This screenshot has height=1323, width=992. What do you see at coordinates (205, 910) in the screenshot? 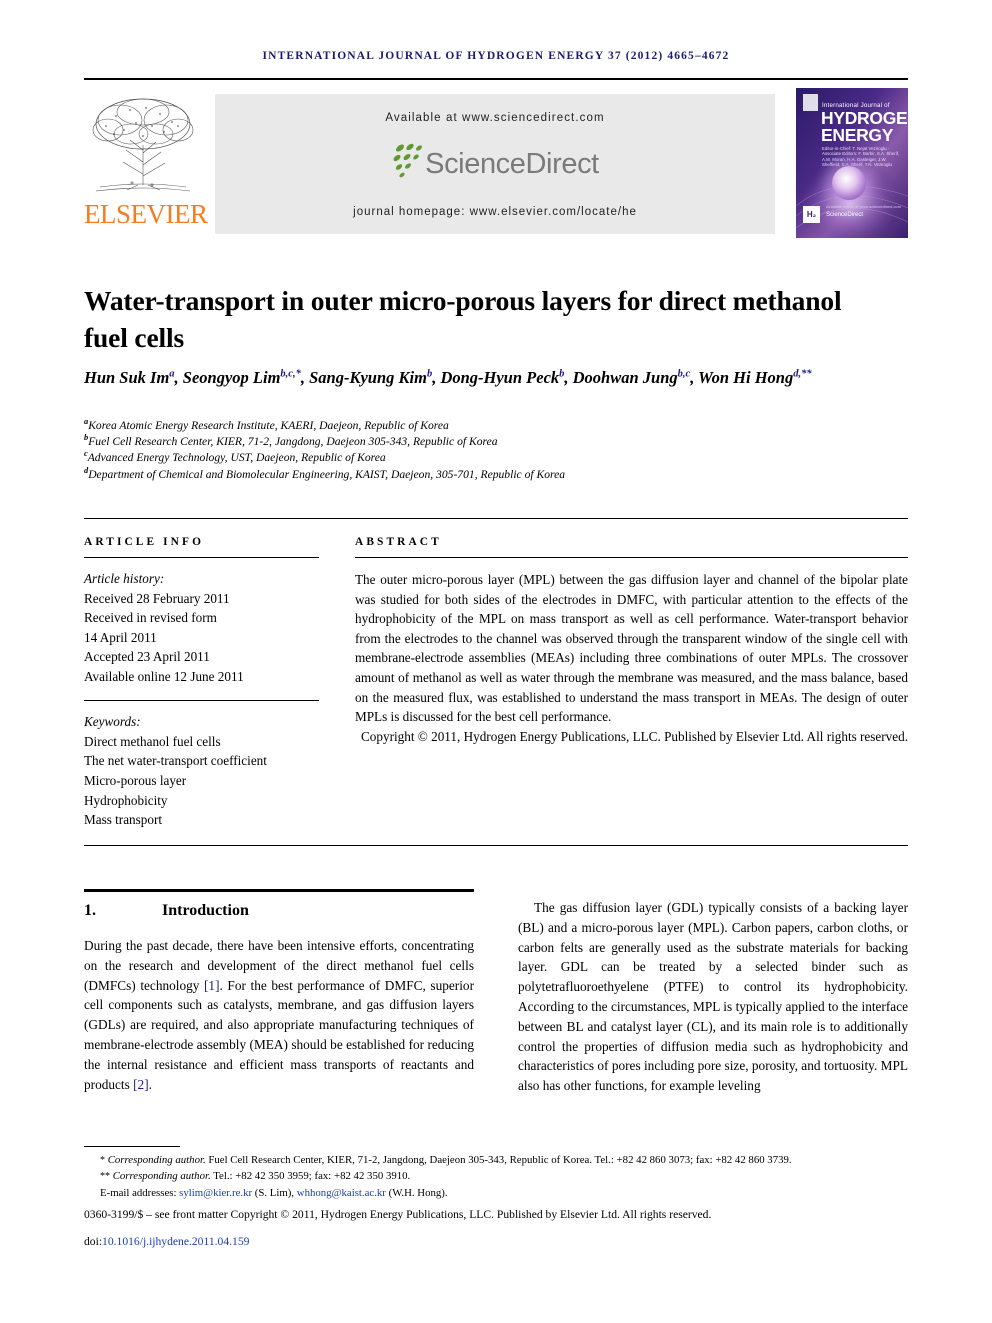
I see `section-title: Introduction` at bounding box center [205, 910].